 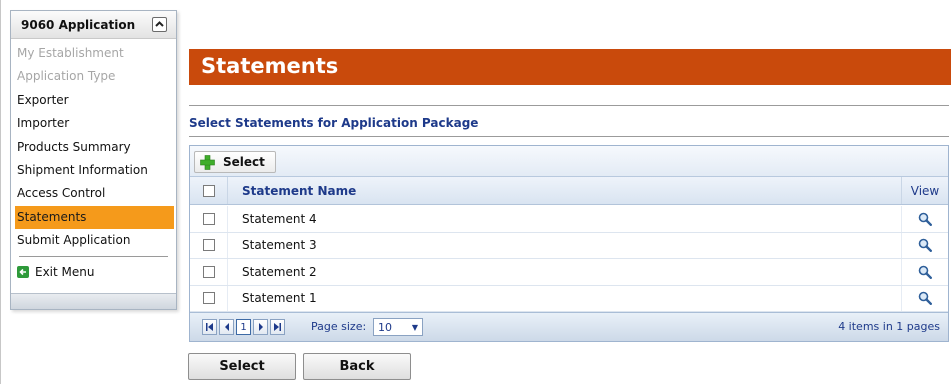 I want to click on next-page-icon, so click(x=260, y=327).